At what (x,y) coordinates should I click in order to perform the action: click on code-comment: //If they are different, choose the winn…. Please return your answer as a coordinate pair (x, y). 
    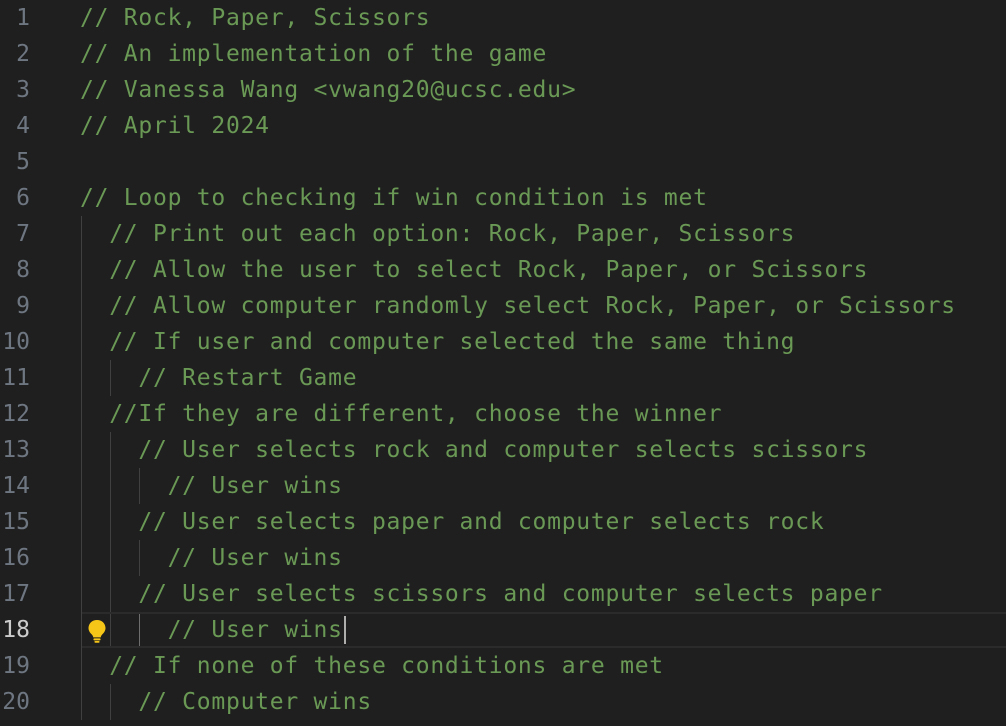
    Looking at the image, I should click on (401, 414).